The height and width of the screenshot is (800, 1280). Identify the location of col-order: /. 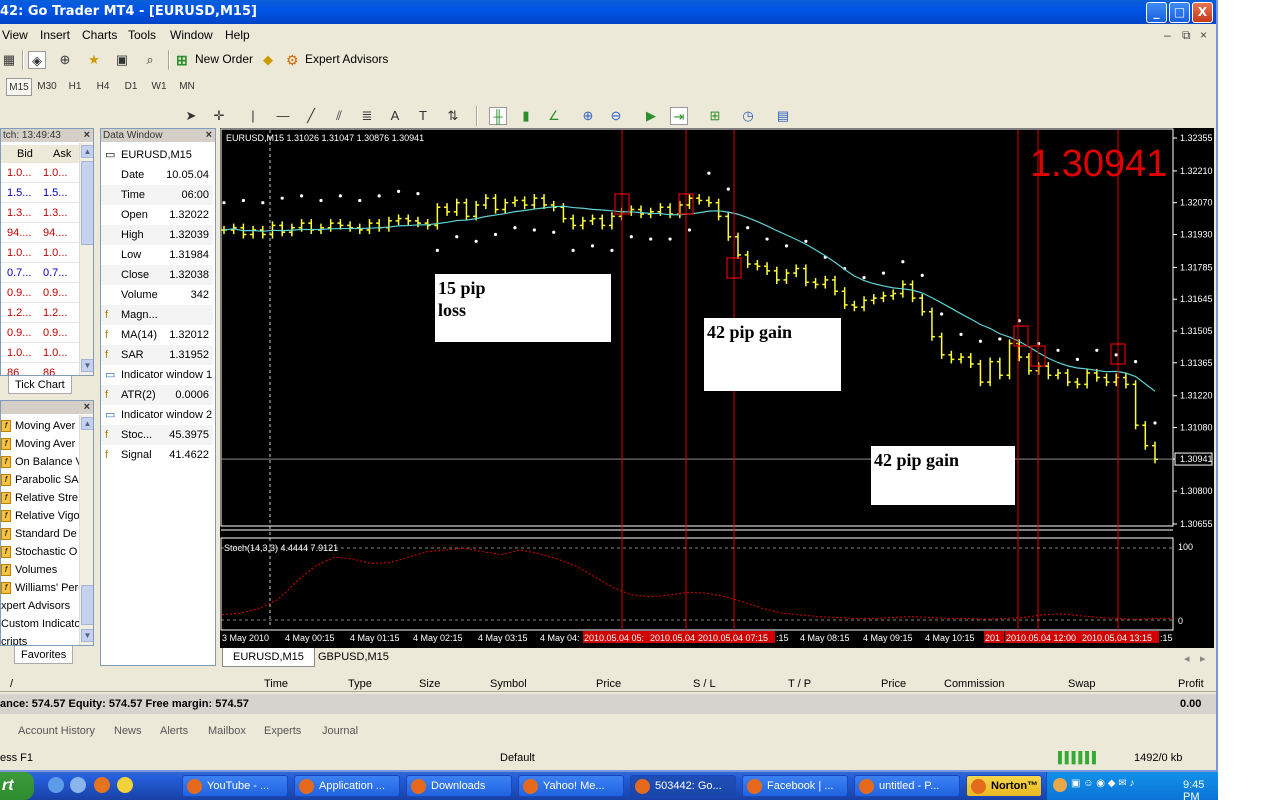
(11, 684).